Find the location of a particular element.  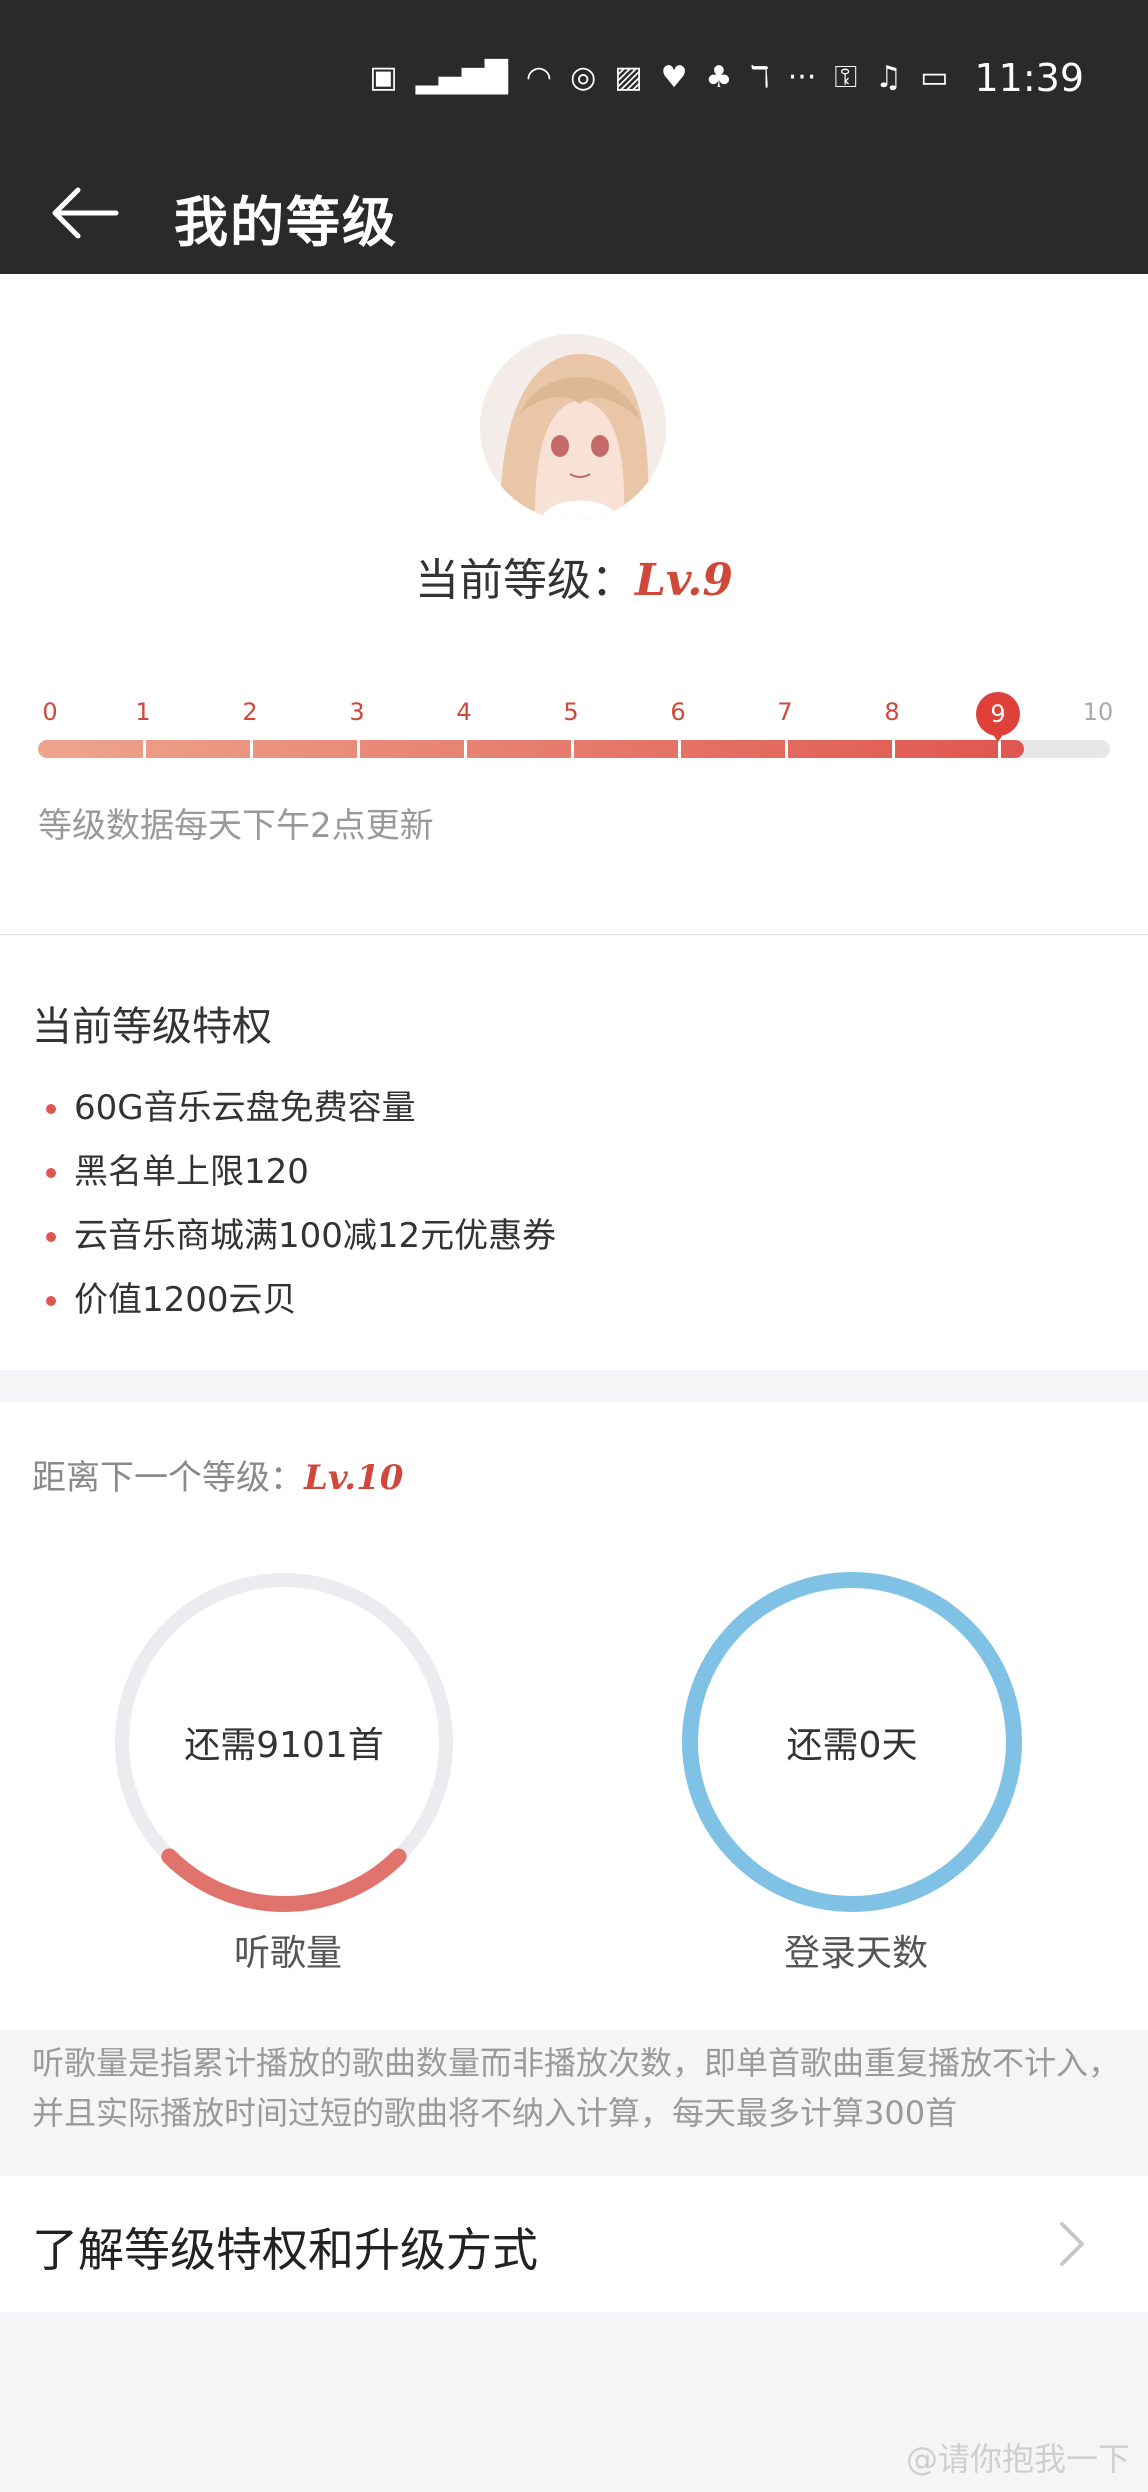

update-note: 等级数据每天下午2点更新 is located at coordinates (236, 826).